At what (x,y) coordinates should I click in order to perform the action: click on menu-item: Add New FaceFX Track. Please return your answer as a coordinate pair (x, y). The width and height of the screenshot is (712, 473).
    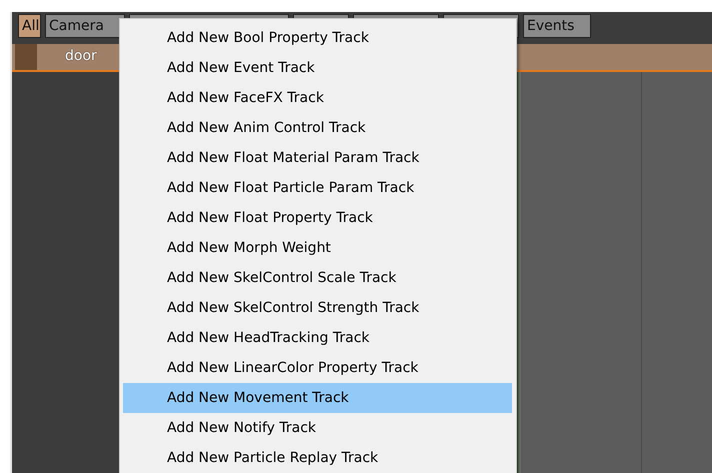
    Looking at the image, I should click on (317, 98).